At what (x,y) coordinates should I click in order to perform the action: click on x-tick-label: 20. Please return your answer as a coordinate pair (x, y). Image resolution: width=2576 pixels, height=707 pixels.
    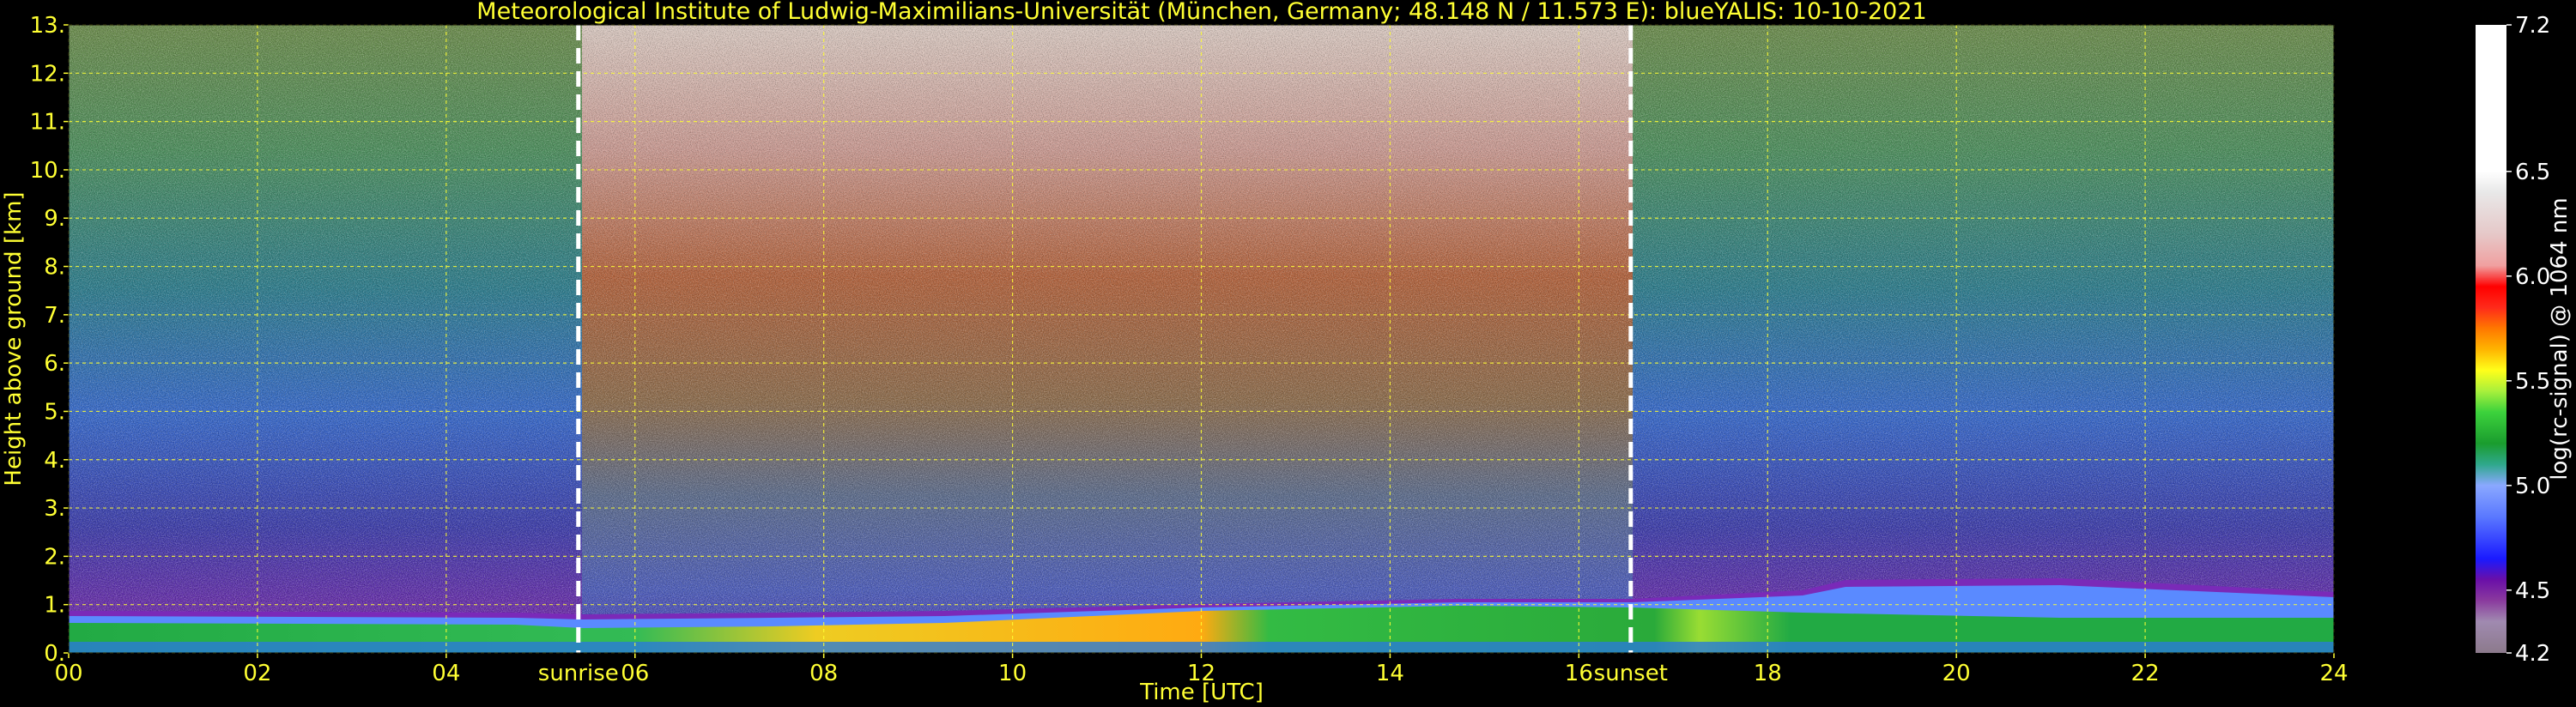
    Looking at the image, I should click on (1957, 674).